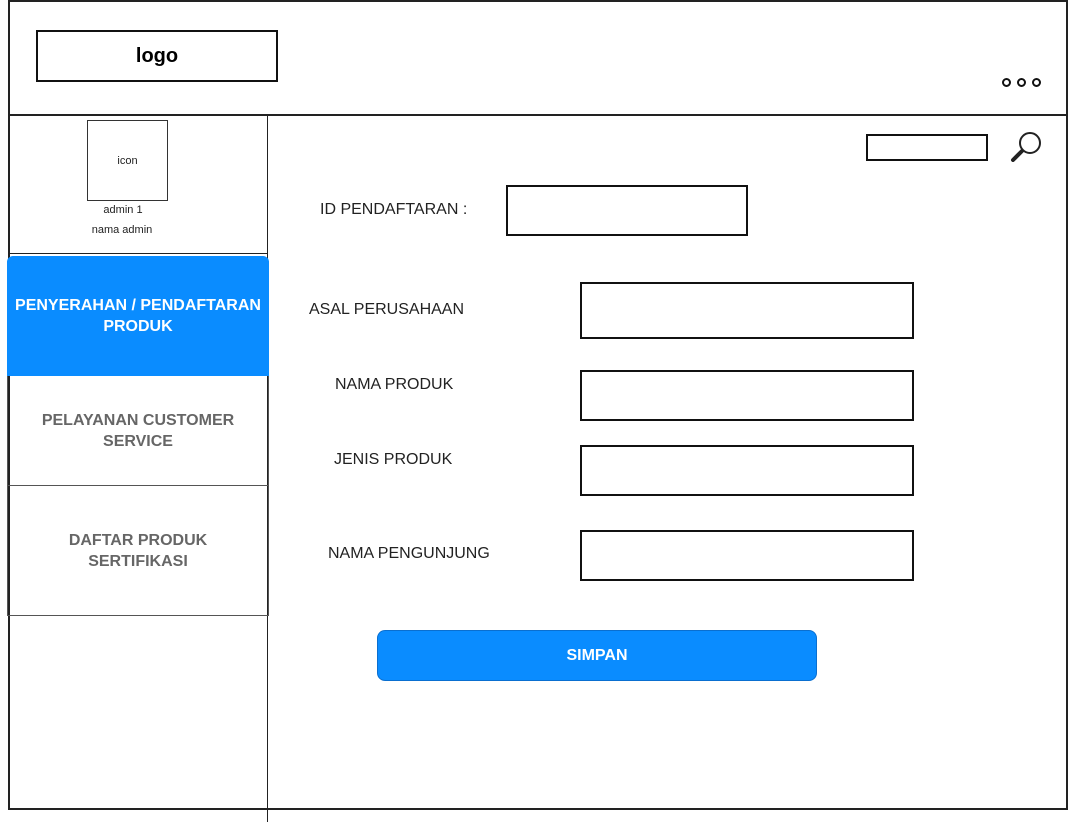  What do you see at coordinates (747, 310) in the screenshot?
I see `asal-perusahaan-field` at bounding box center [747, 310].